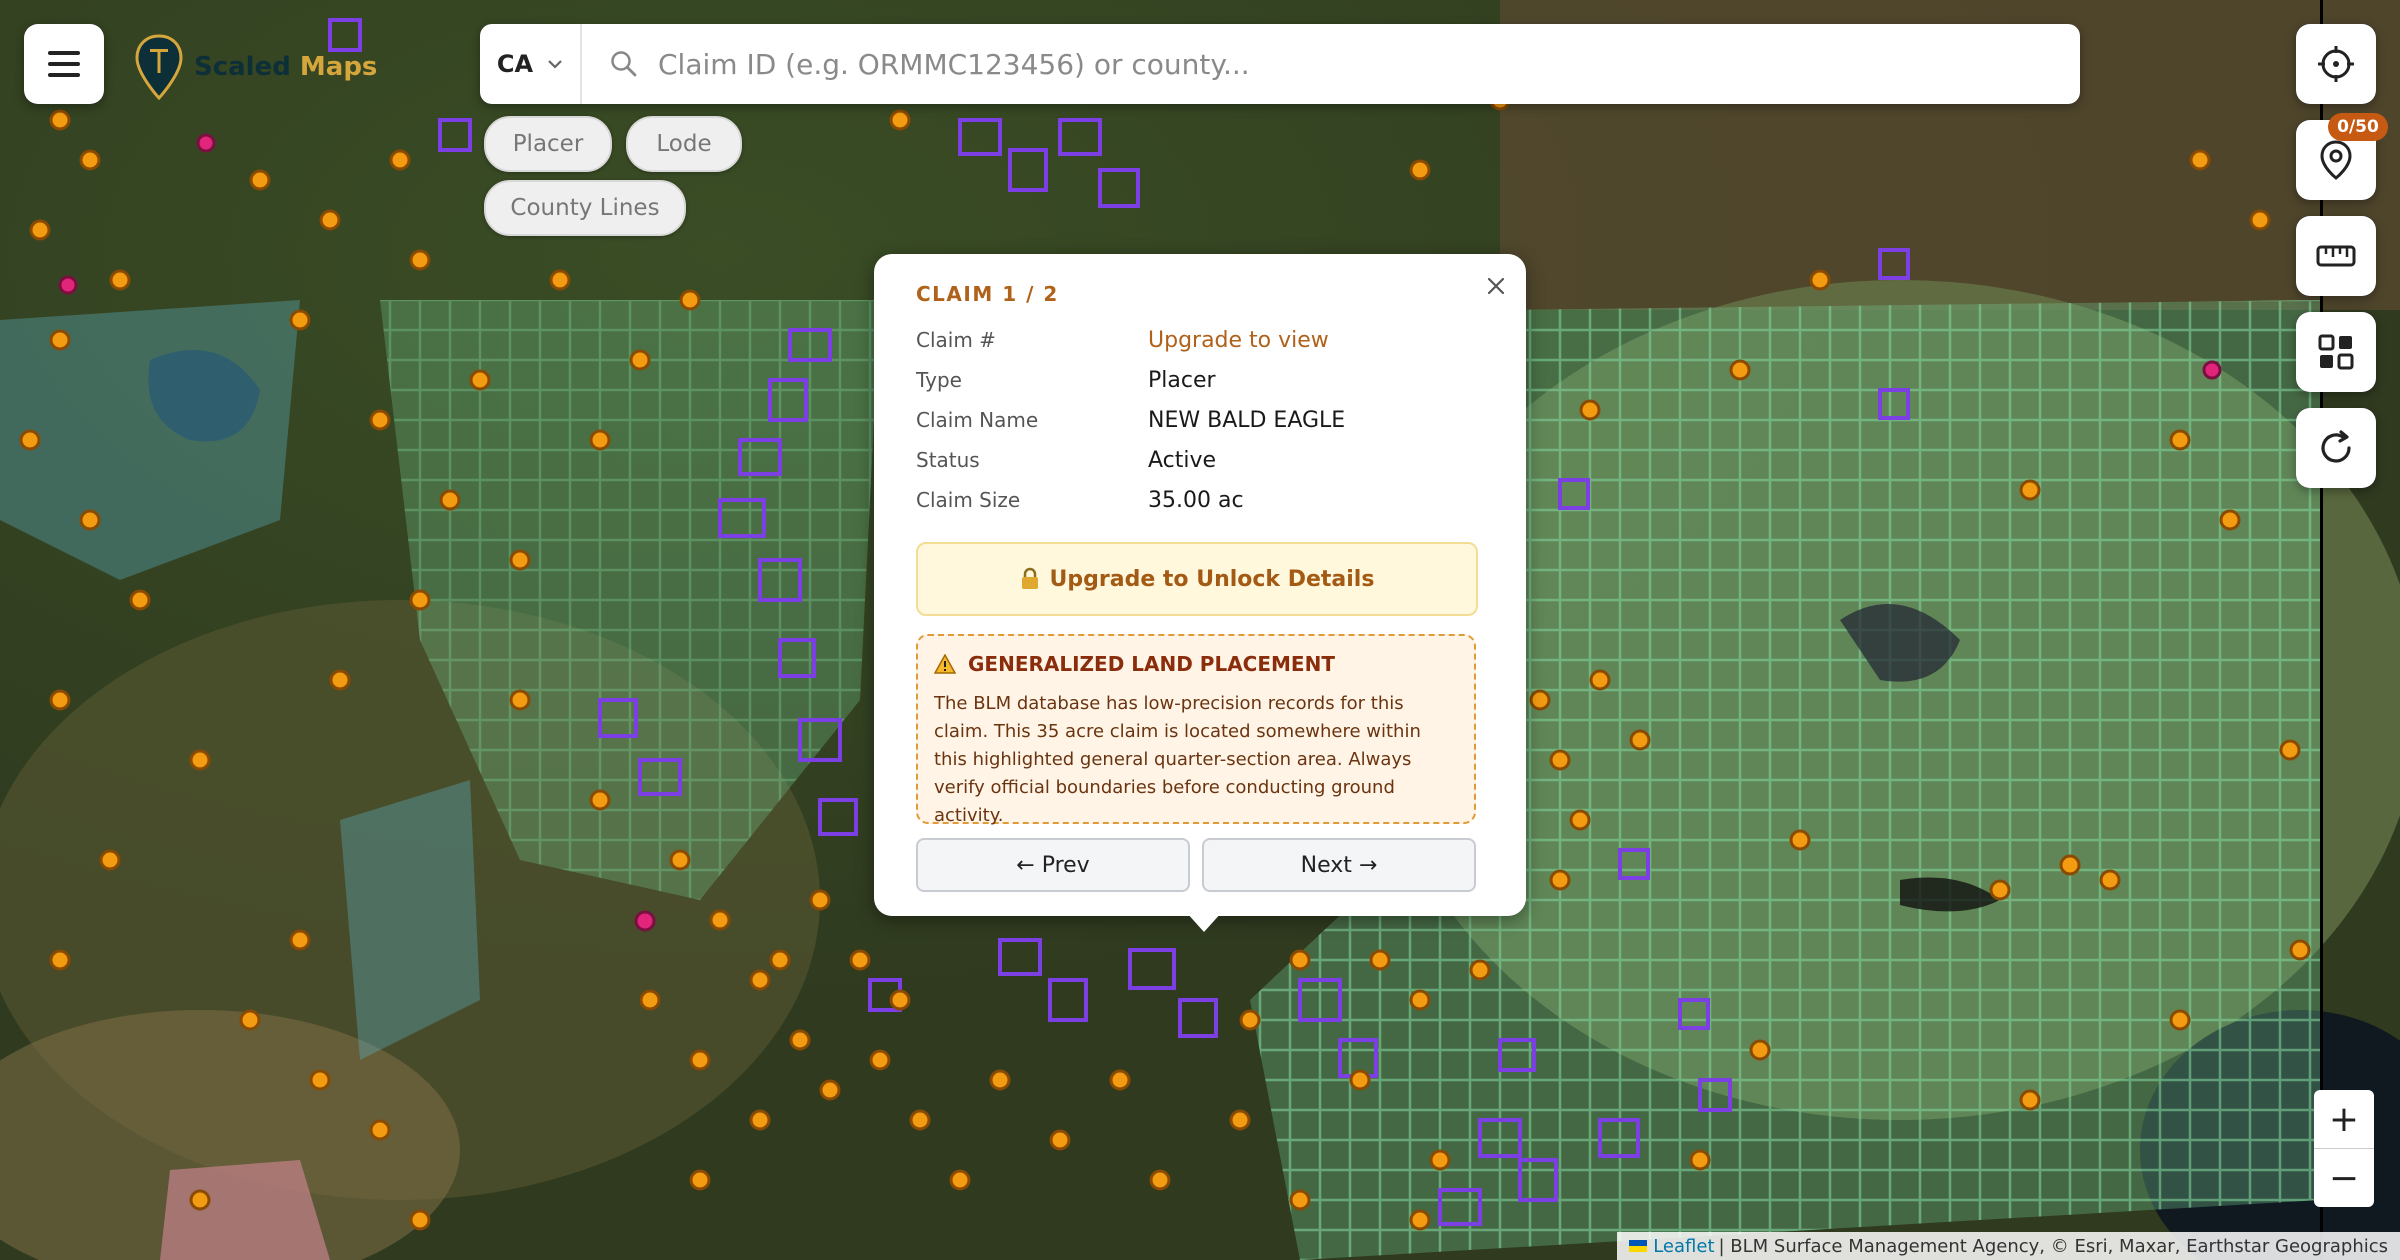 The width and height of the screenshot is (2400, 1260). What do you see at coordinates (939, 380) in the screenshot?
I see `type-label: Type` at bounding box center [939, 380].